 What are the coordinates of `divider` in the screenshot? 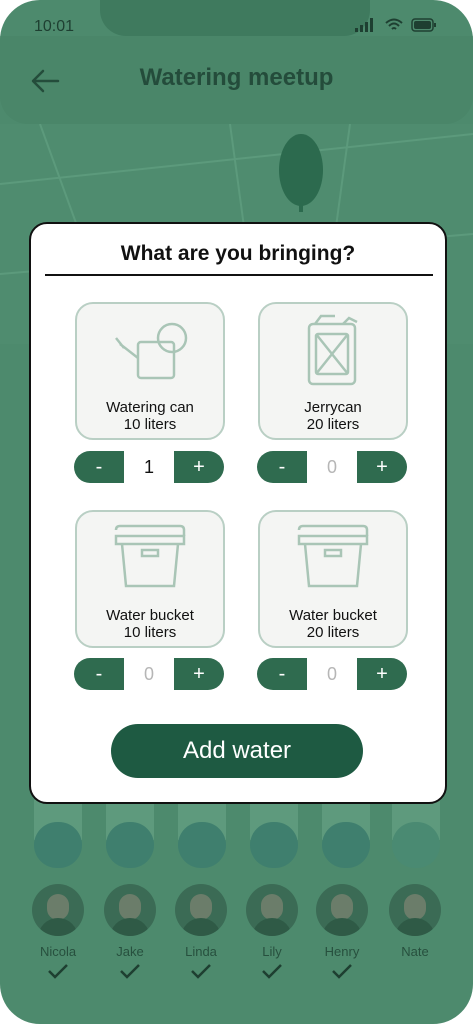 It's located at (239, 275).